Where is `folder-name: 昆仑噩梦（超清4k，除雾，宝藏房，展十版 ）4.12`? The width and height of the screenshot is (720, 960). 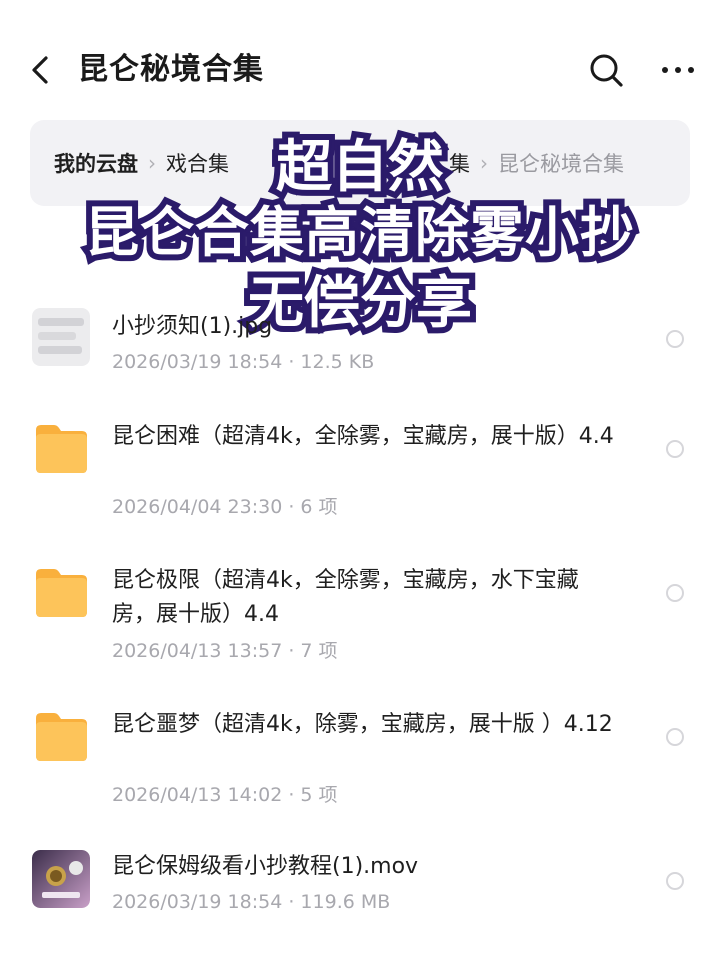 folder-name: 昆仑噩梦（超清4k，除雾，宝藏房，展十版 ）4.12 is located at coordinates (362, 724).